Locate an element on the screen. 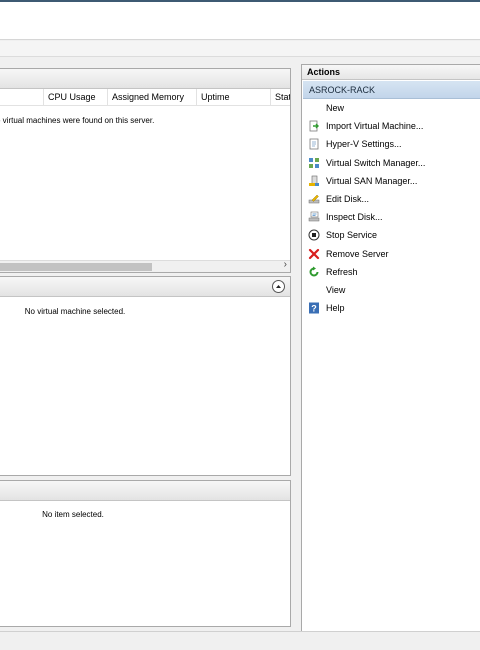  collapse-pane-icon is located at coordinates (278, 286).